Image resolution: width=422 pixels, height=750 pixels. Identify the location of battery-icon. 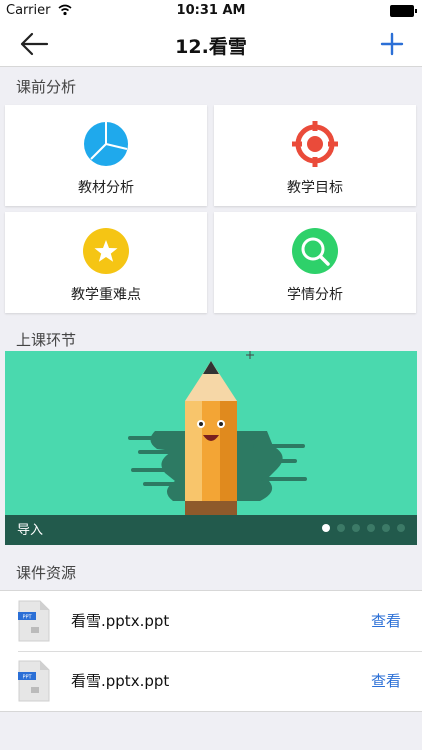
(403, 11).